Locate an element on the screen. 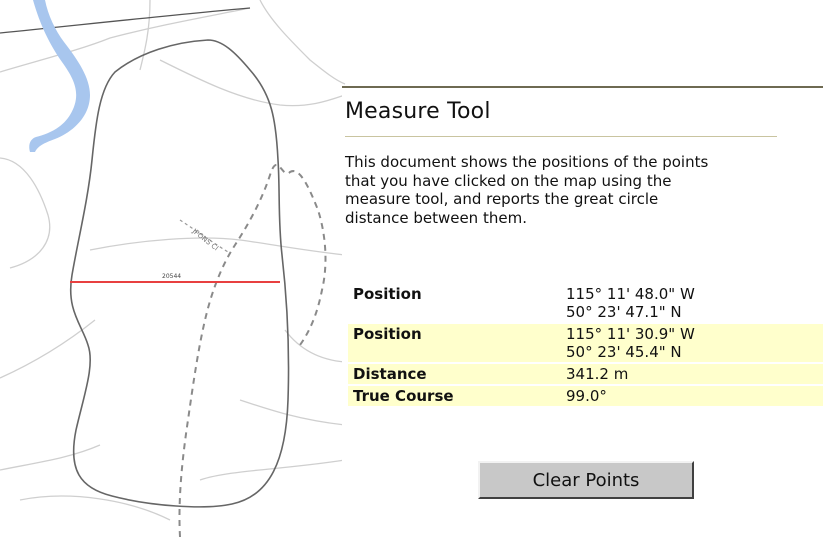  table-row: Distance 341.2 m is located at coordinates (585, 374).